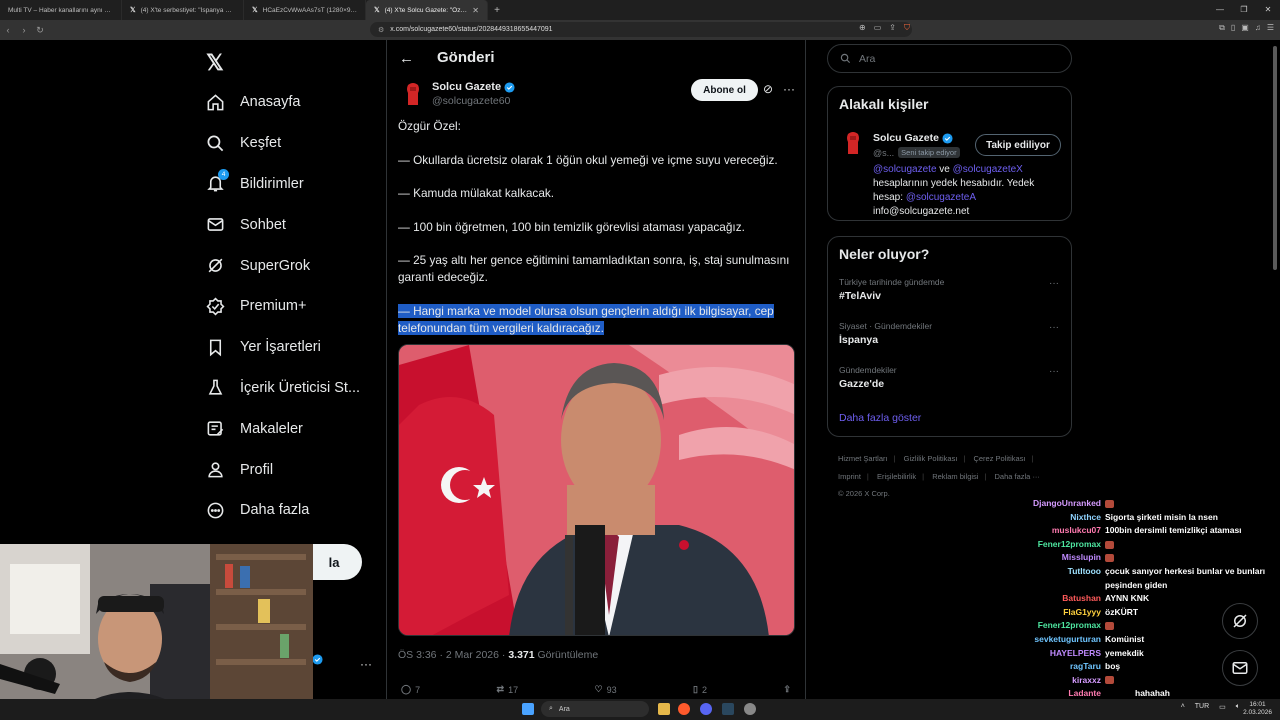  What do you see at coordinates (295, 510) in the screenshot?
I see `sidebar-item-more: Daha fazla` at bounding box center [295, 510].